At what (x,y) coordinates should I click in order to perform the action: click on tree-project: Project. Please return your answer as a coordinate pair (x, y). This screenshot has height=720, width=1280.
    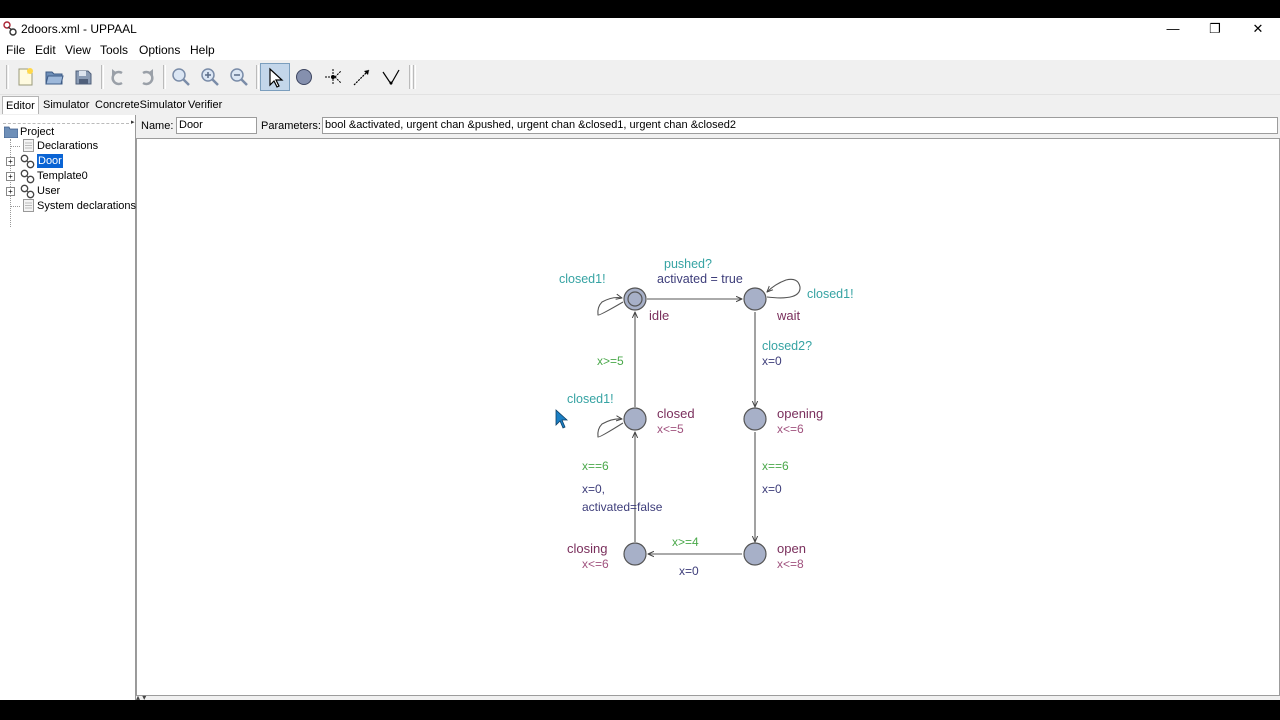
    Looking at the image, I should click on (37, 132).